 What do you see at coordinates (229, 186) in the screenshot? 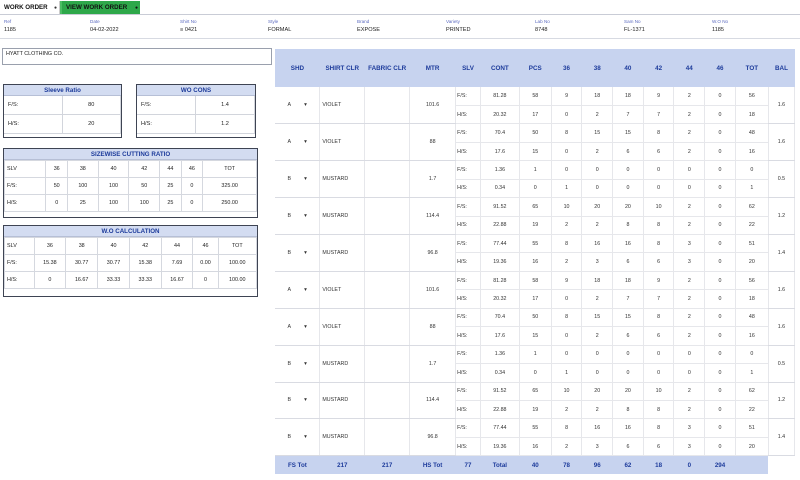
I see `table-cell: 325.00` at bounding box center [229, 186].